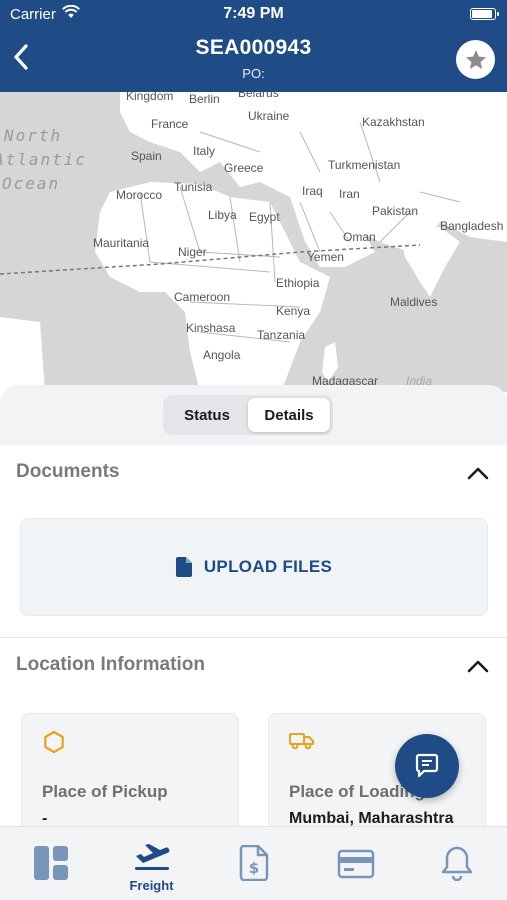  Describe the element at coordinates (44, 159) in the screenshot. I see `ocean-label: Atlantic` at that location.